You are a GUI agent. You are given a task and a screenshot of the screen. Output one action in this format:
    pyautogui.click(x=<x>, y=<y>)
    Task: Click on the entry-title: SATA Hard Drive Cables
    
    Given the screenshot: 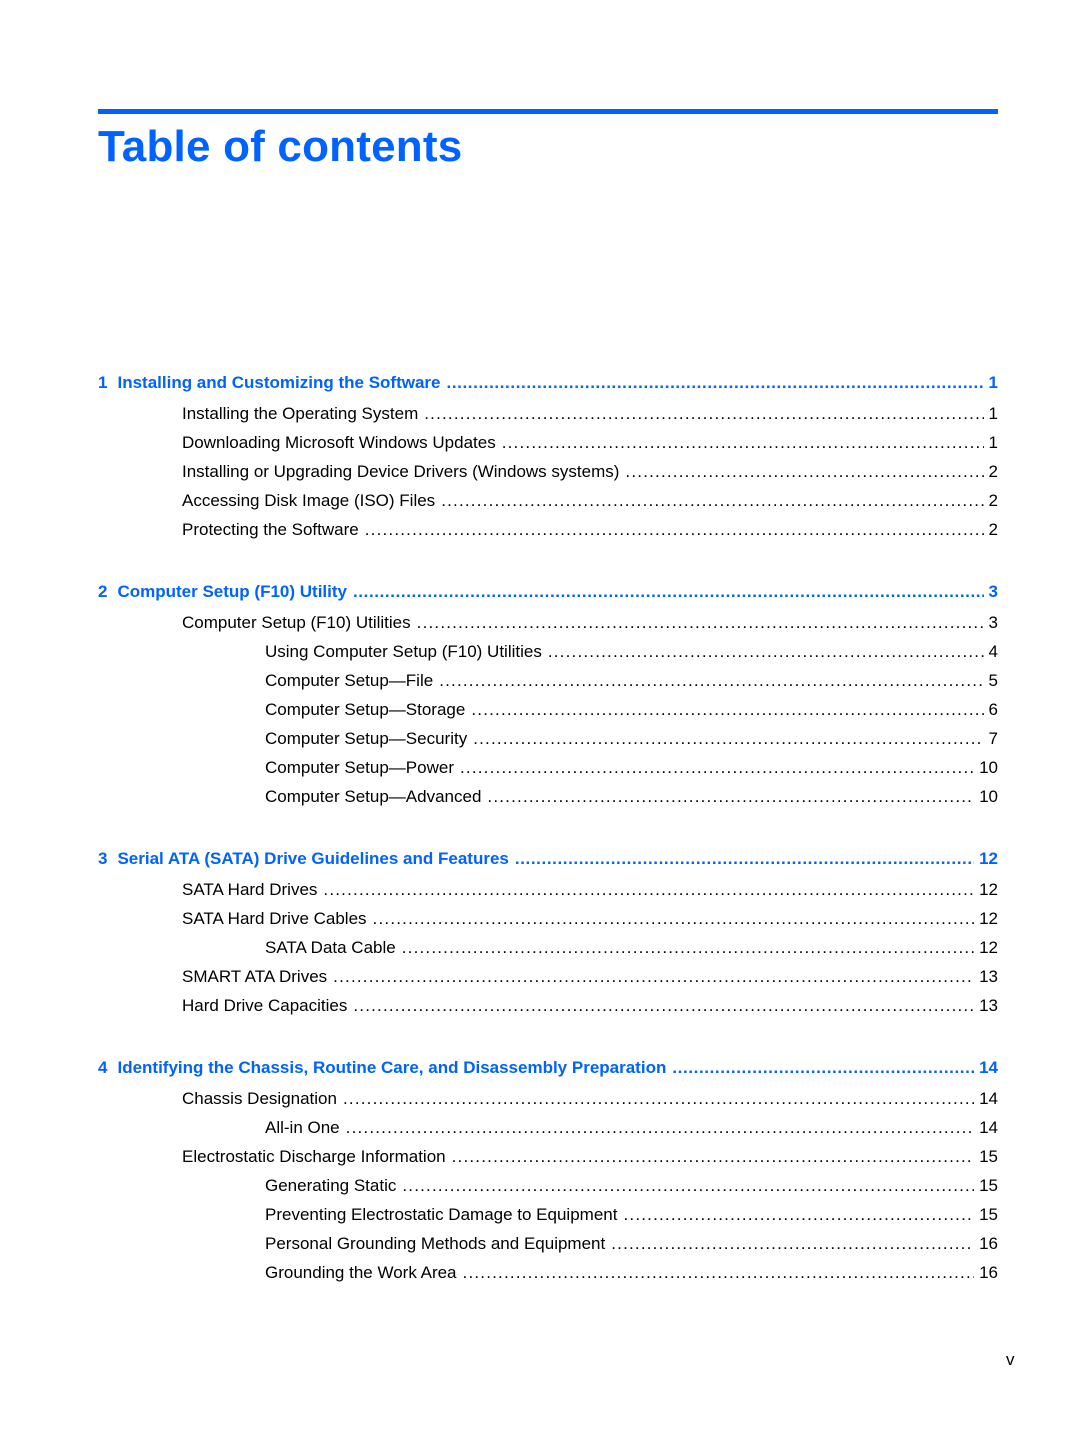 What is the action you would take?
    pyautogui.click(x=274, y=918)
    